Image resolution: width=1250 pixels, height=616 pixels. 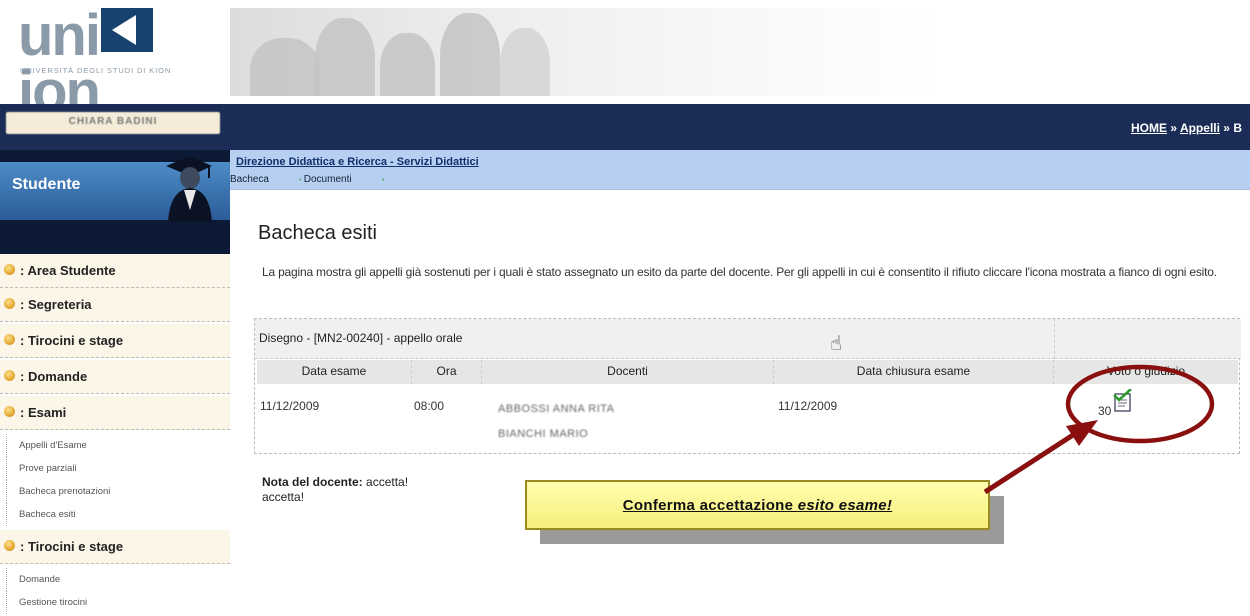 I want to click on breadcrumb-home: HOME, so click(x=1149, y=128).